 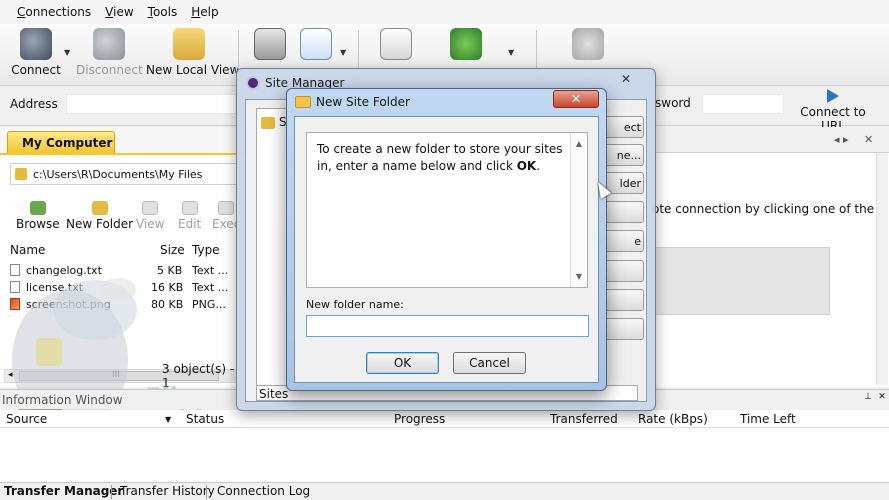 What do you see at coordinates (868, 398) in the screenshot?
I see `pin-icon: ⊥` at bounding box center [868, 398].